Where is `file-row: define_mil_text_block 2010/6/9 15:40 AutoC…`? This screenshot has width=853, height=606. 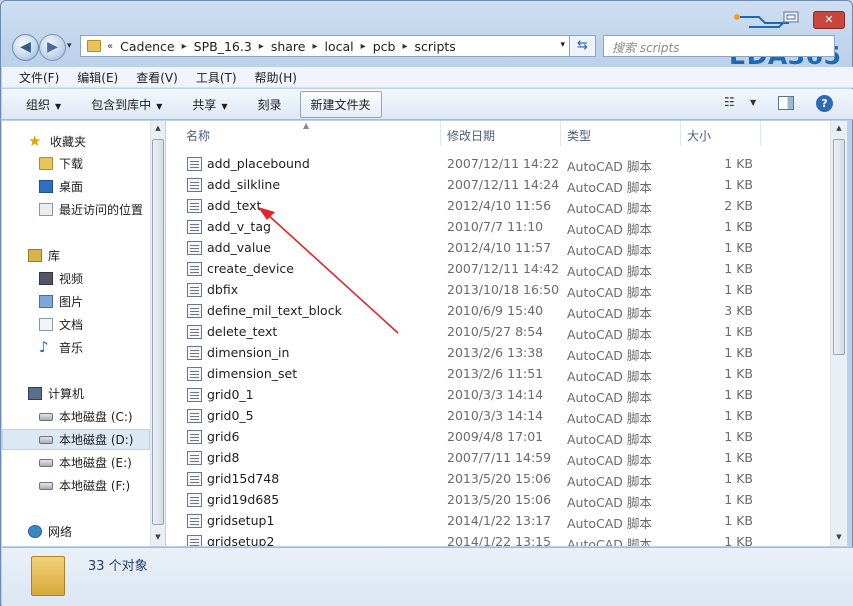
file-row: define_mil_text_block 2010/6/9 15:40 AutoC… is located at coordinates (498, 310).